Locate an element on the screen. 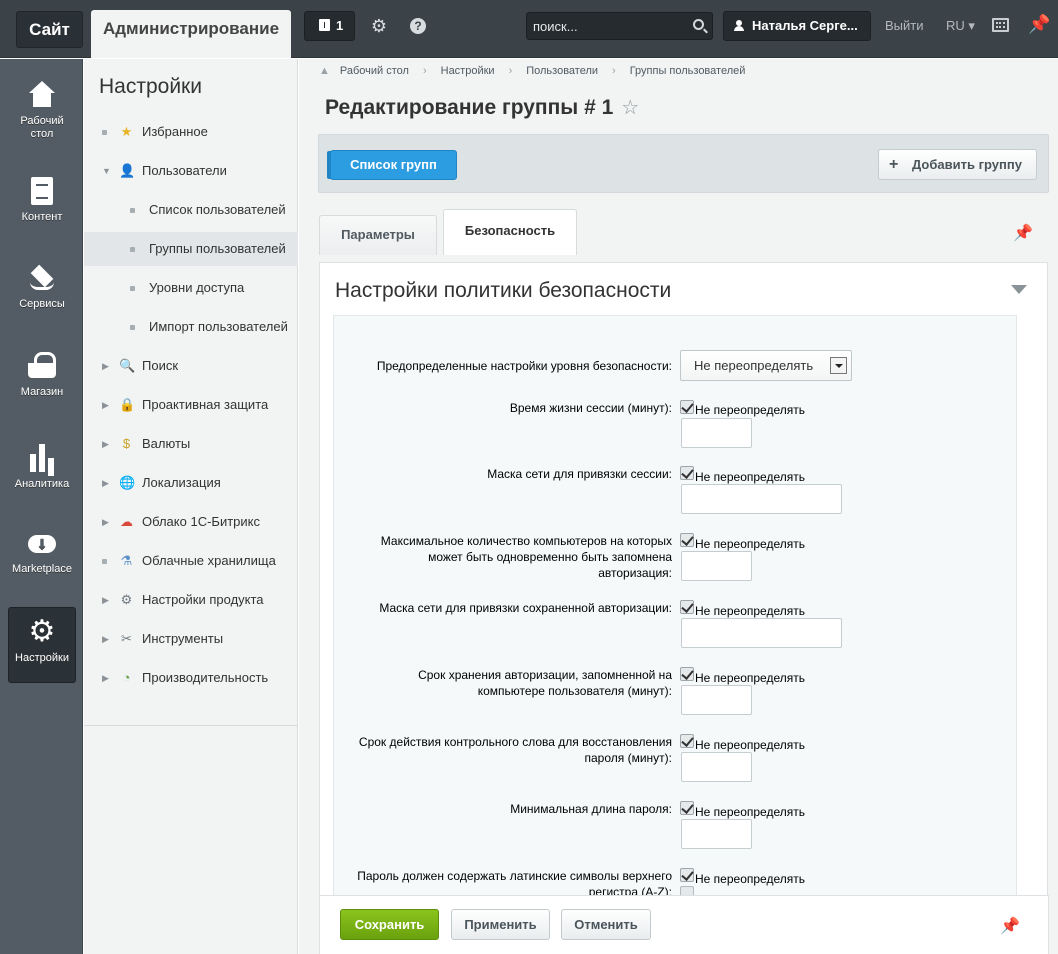 The width and height of the screenshot is (1058, 954). breadcrumb-item: Пользователи is located at coordinates (562, 71).